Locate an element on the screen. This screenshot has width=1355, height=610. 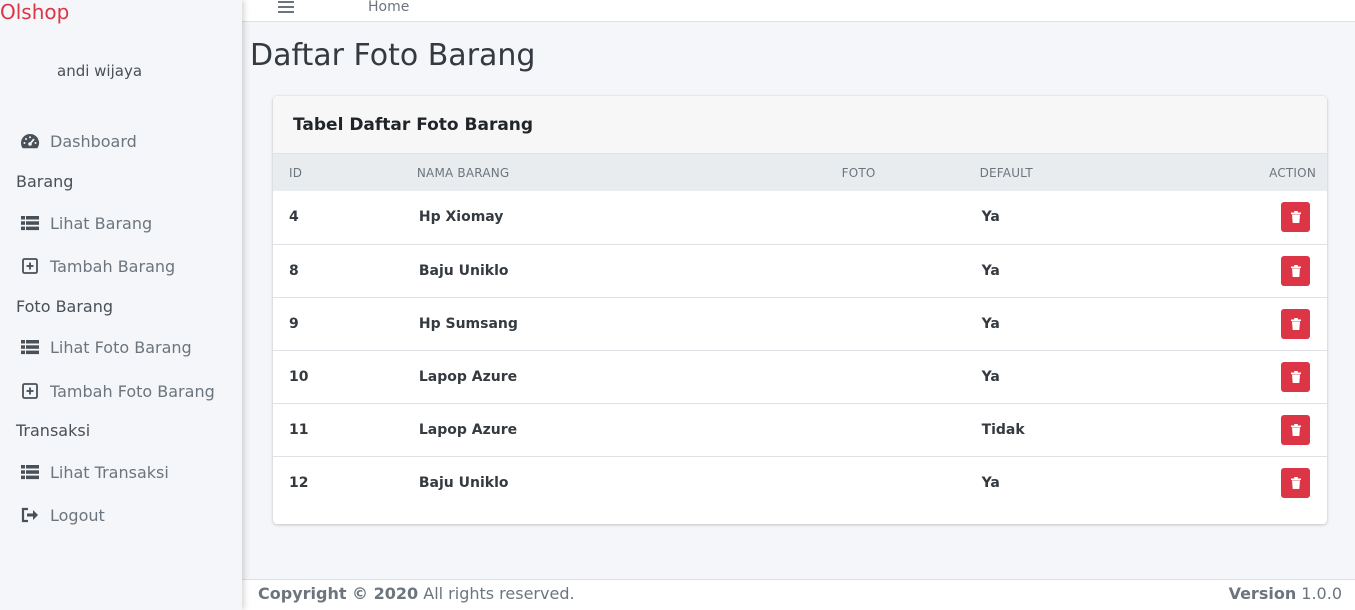
brand-logo: Olshop is located at coordinates (34, 12).